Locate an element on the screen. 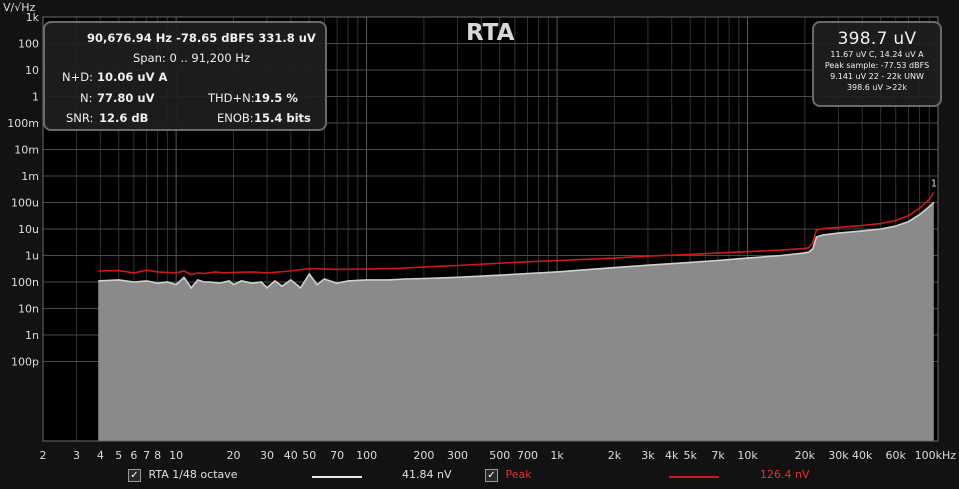 The width and height of the screenshot is (959, 489). x-tick-label: 60k is located at coordinates (896, 455).